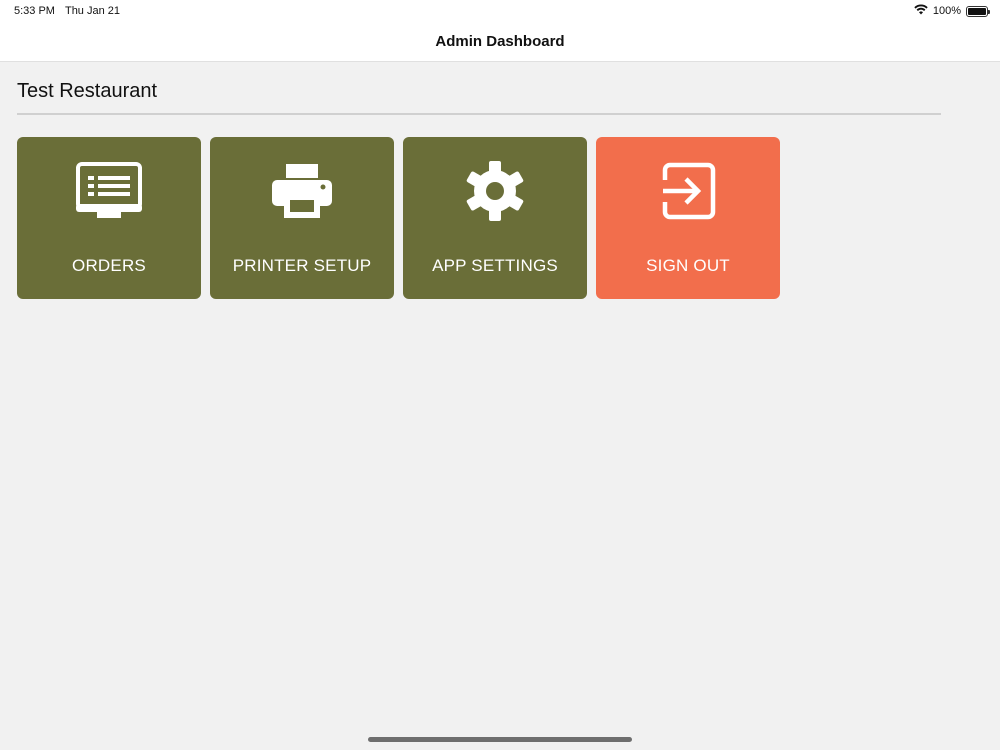 Image resolution: width=1000 pixels, height=750 pixels. What do you see at coordinates (302, 191) in the screenshot?
I see `printer-icon` at bounding box center [302, 191].